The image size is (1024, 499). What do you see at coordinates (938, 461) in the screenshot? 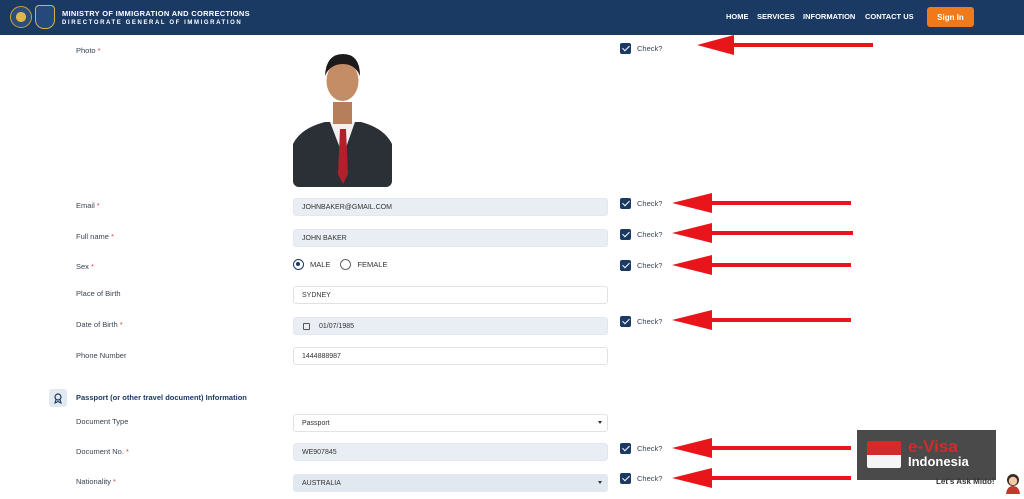
I see `evisa-logo-line2: Indonesia` at bounding box center [938, 461].